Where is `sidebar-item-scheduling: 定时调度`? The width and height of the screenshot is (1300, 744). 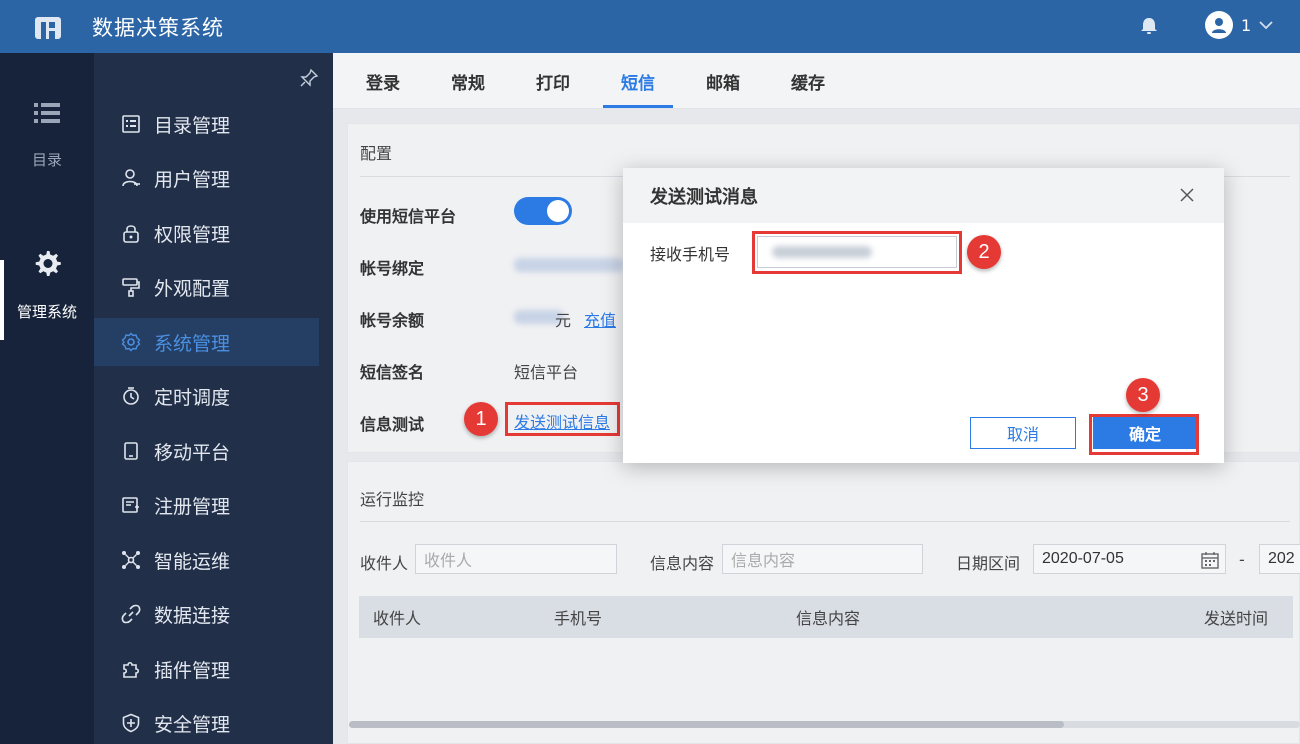
sidebar-item-scheduling: 定时调度 is located at coordinates (206, 396).